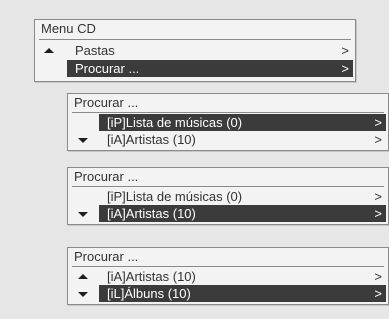  Describe the element at coordinates (210, 68) in the screenshot. I see `menu-item-procurar: Procurar ... >` at that location.